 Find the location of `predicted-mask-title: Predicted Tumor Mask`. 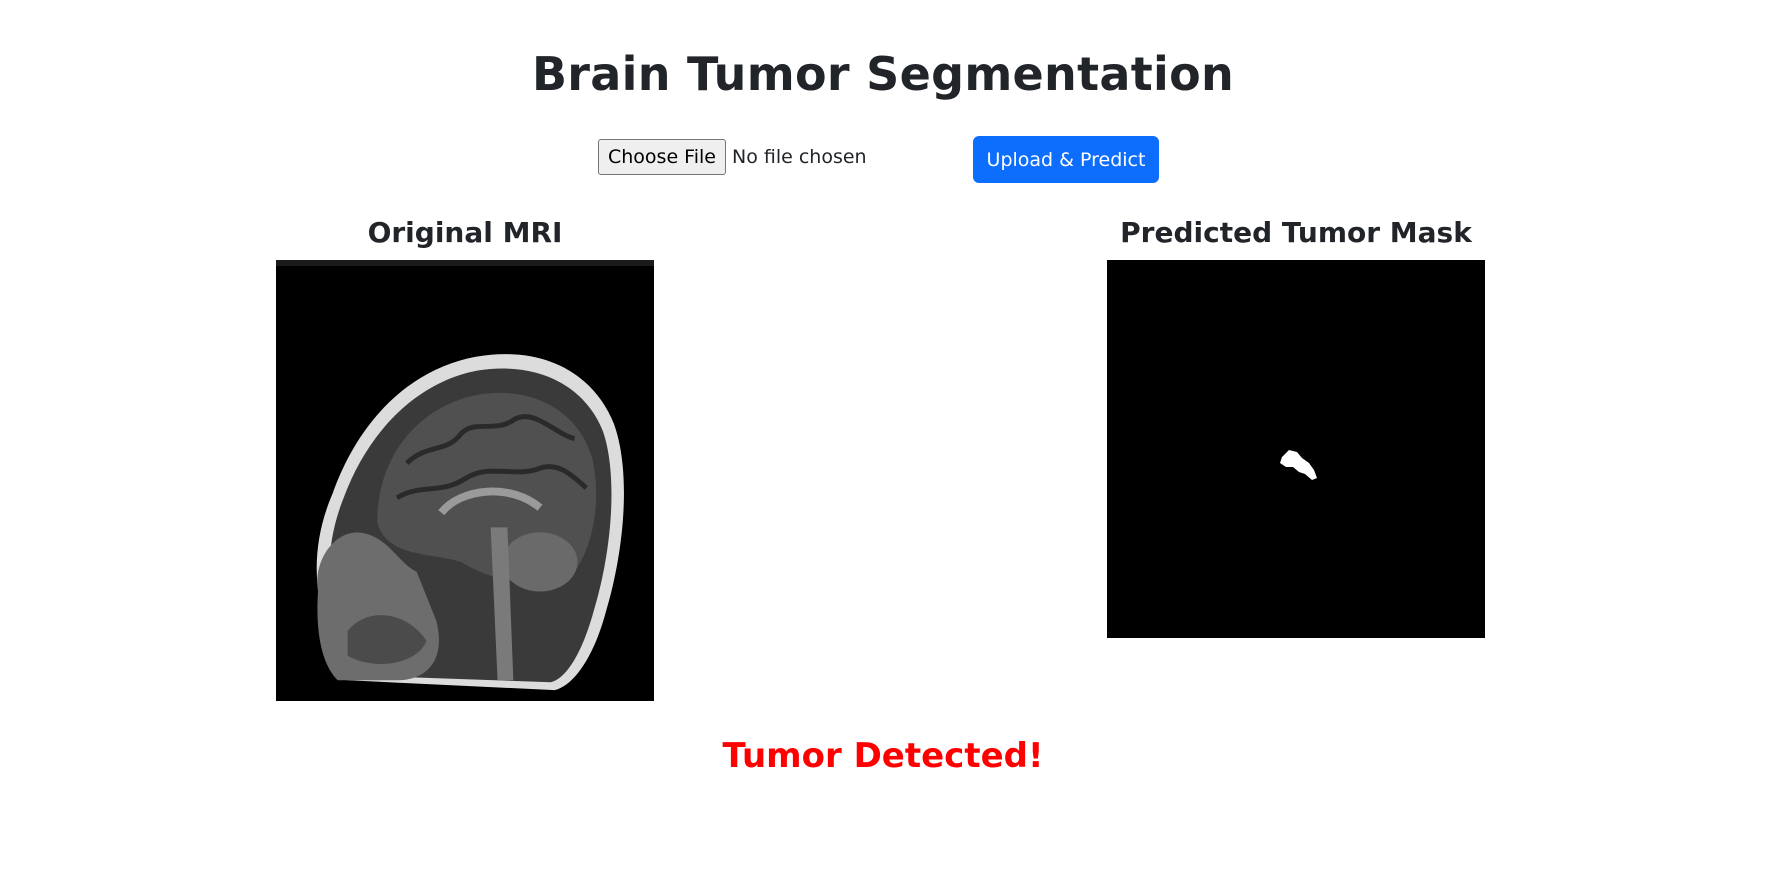

predicted-mask-title: Predicted Tumor Mask is located at coordinates (1296, 232).